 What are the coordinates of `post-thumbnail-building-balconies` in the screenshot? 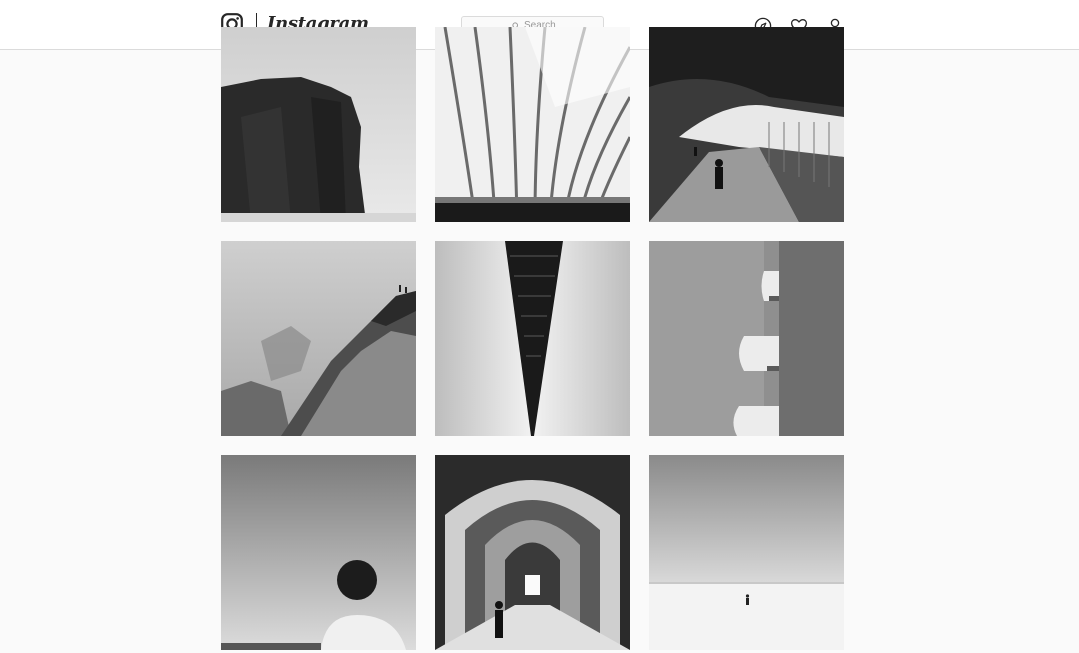 It's located at (746, 338).